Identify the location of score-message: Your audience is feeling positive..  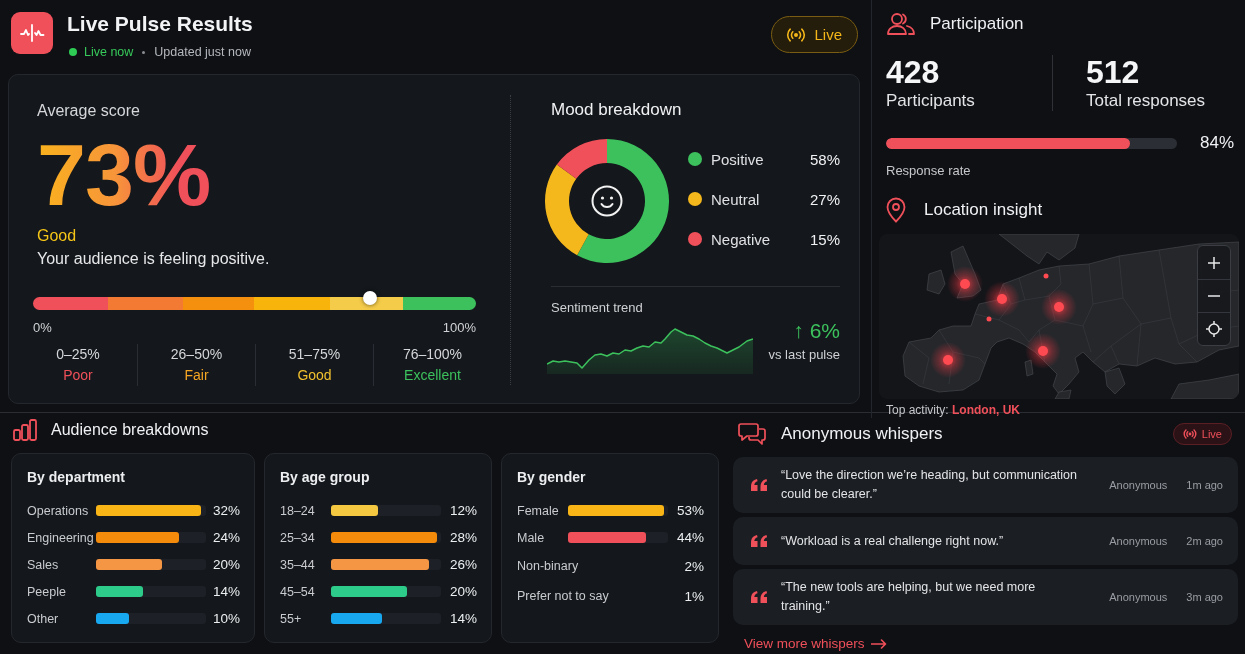
(154, 259).